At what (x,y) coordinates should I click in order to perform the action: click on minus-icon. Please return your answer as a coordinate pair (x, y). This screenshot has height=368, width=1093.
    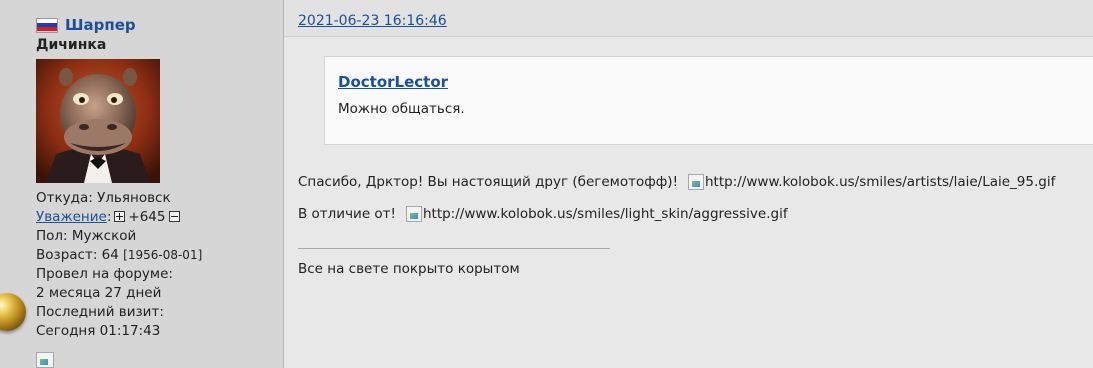
    Looking at the image, I should click on (174, 216).